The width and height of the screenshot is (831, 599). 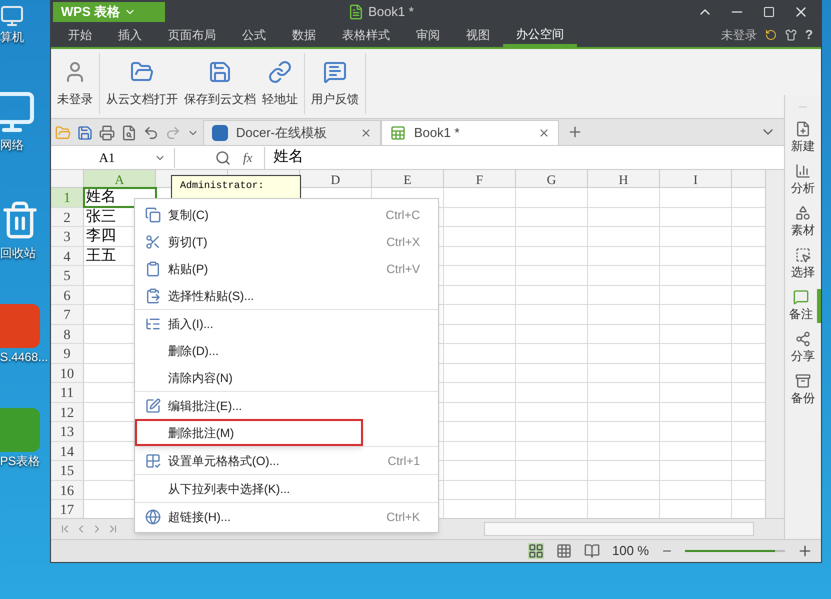 I want to click on window-title: Book1 *, so click(x=391, y=12).